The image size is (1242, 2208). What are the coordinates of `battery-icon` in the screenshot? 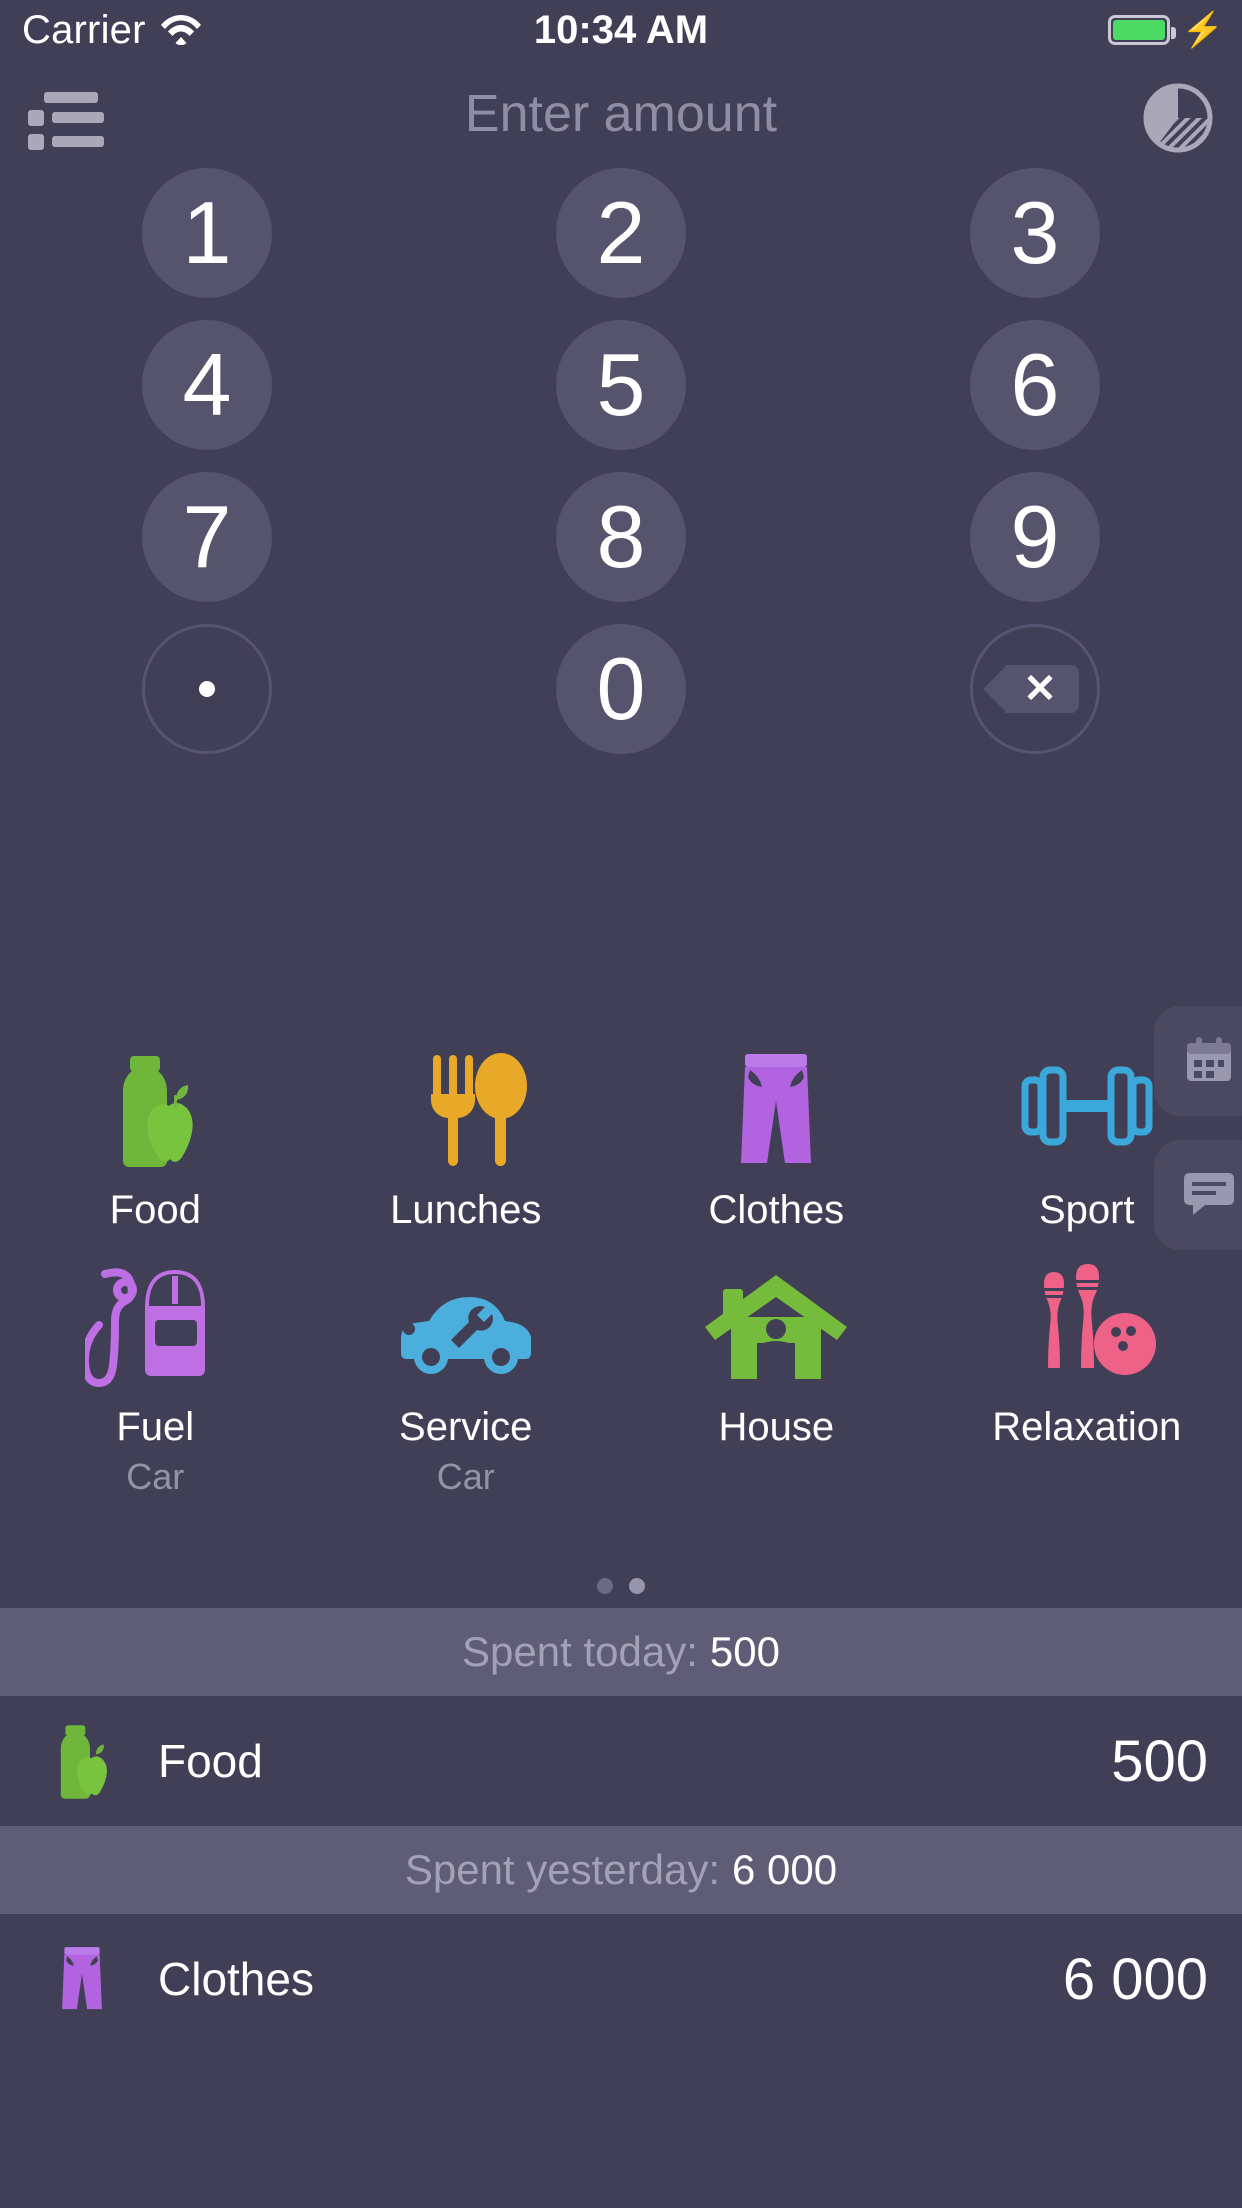 It's located at (1141, 30).